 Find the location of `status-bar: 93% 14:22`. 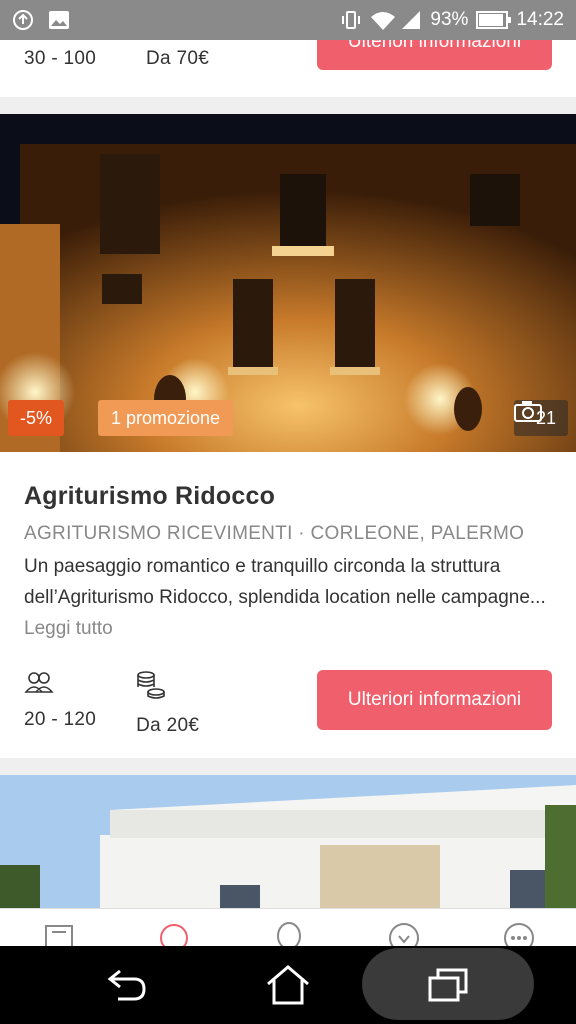

status-bar: 93% 14:22 is located at coordinates (288, 20).